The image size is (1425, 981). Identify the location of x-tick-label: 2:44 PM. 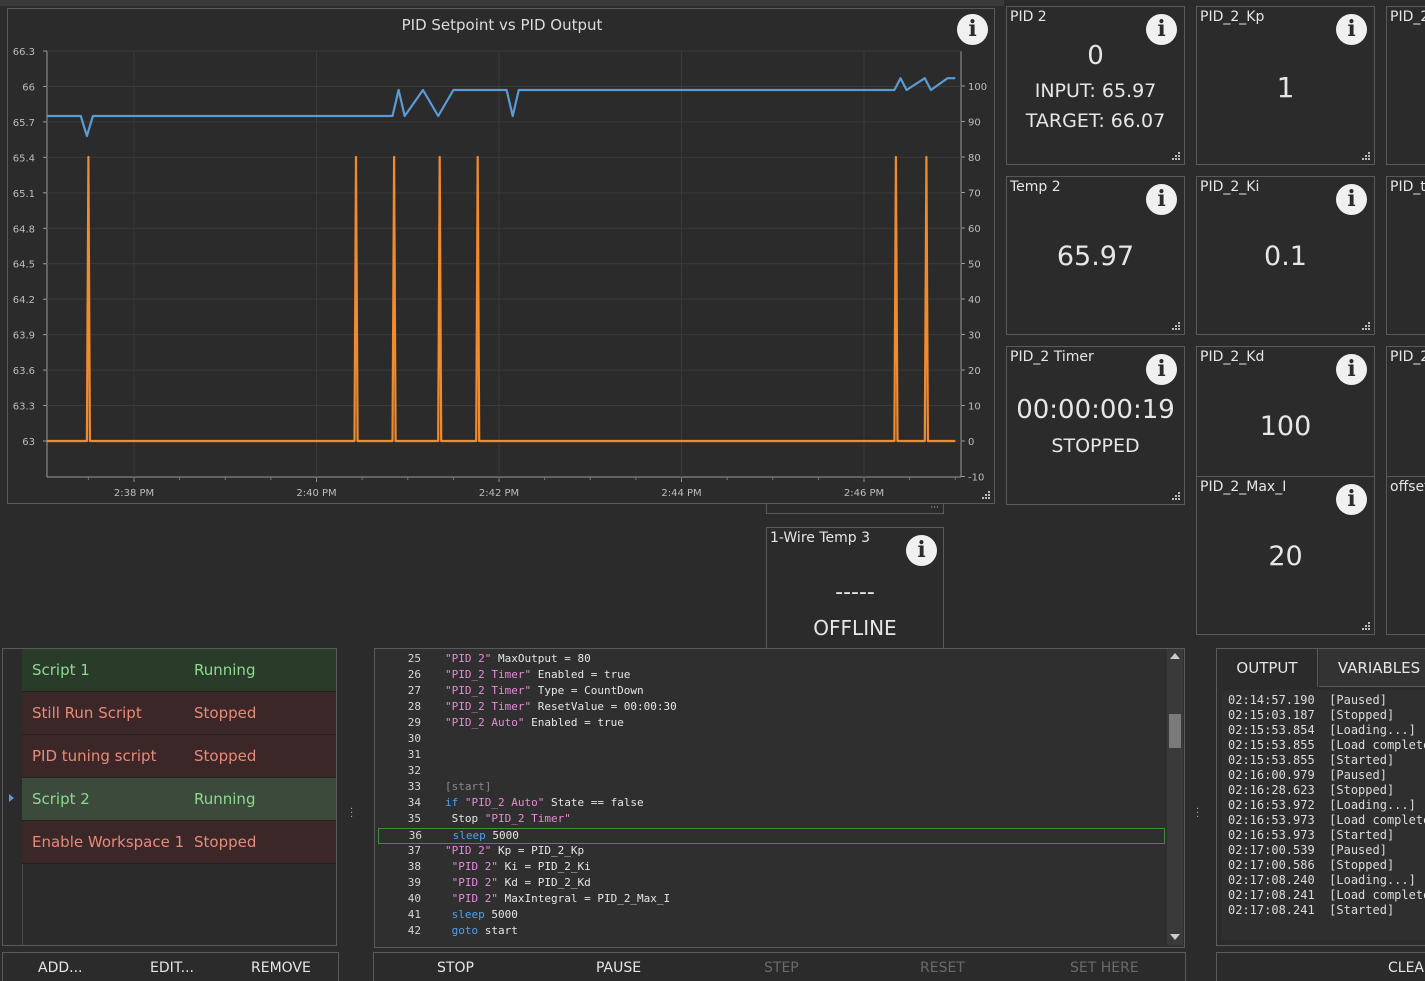
(681, 493).